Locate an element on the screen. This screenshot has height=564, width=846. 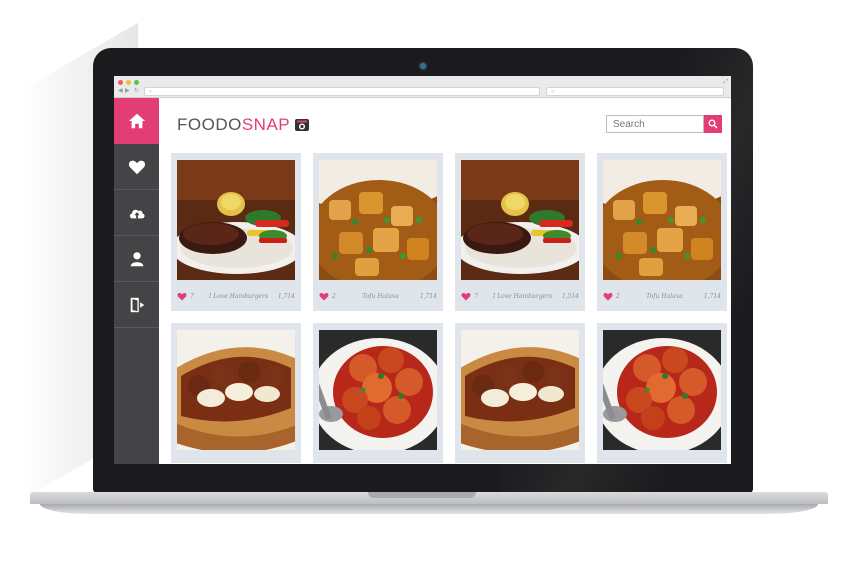
sidebar-item-logout is located at coordinates (136, 305).